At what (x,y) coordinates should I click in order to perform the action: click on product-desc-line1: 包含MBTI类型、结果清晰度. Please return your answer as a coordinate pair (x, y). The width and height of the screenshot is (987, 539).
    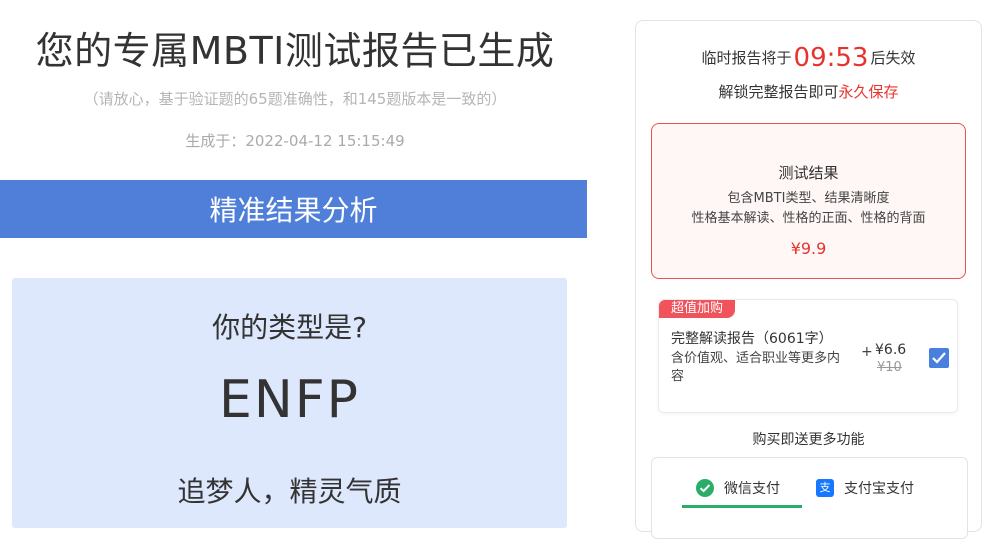
    Looking at the image, I should click on (808, 198).